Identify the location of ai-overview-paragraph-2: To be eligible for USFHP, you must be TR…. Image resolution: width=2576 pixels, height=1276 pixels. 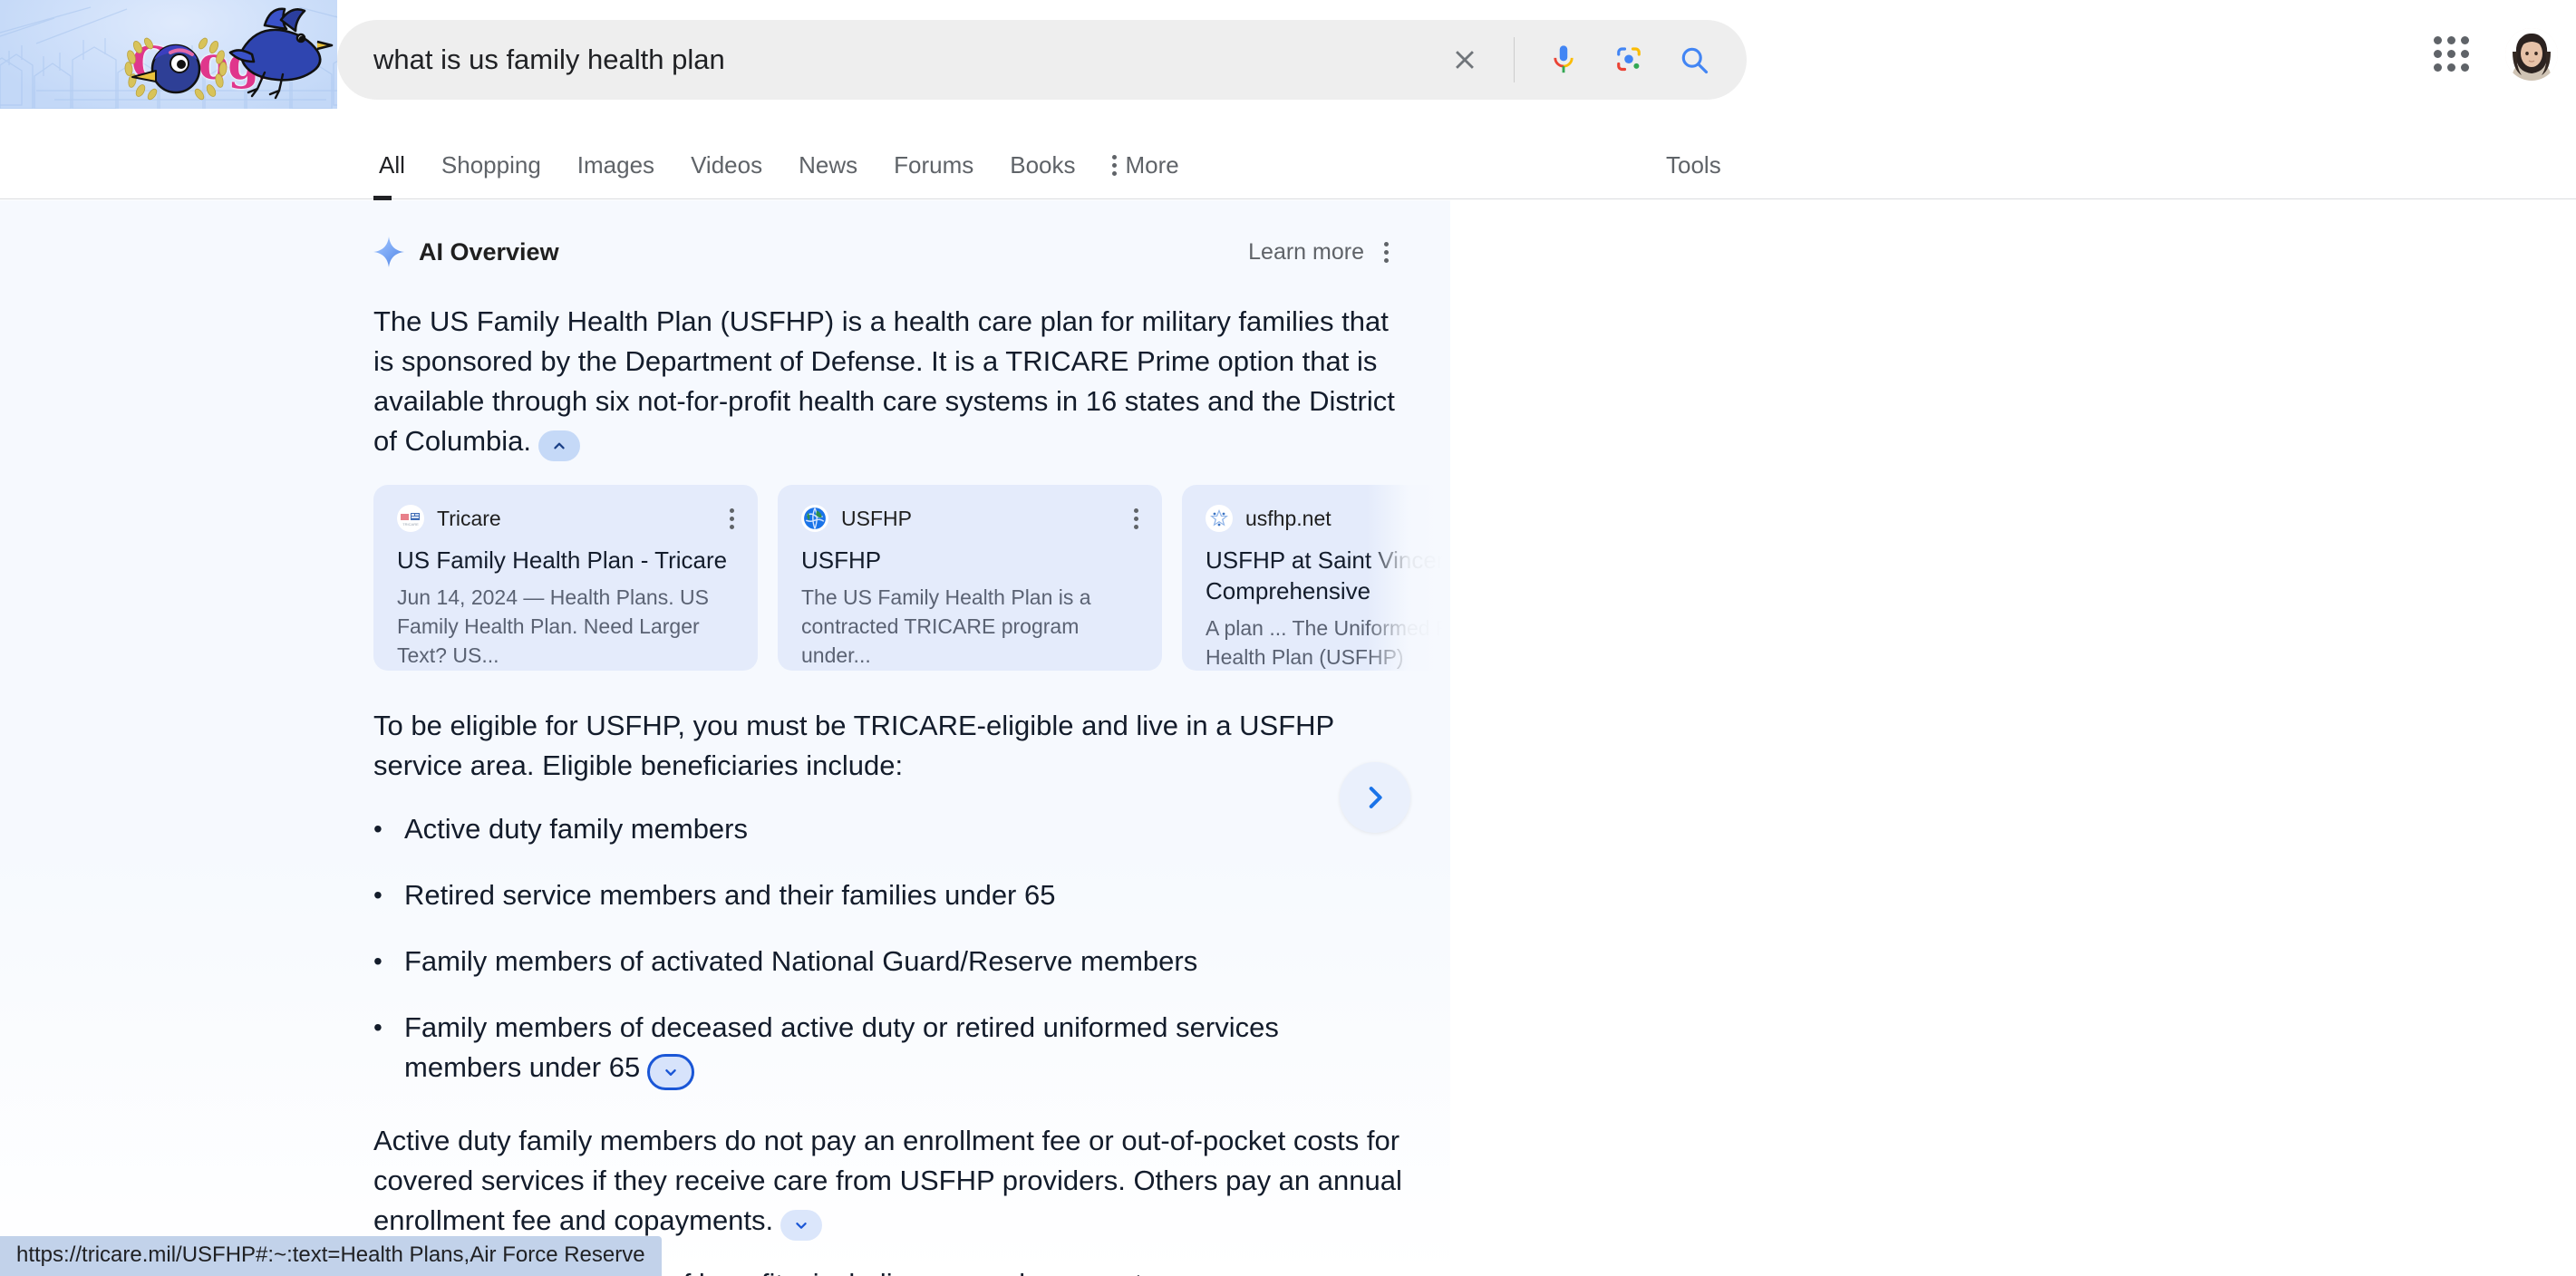
(853, 745).